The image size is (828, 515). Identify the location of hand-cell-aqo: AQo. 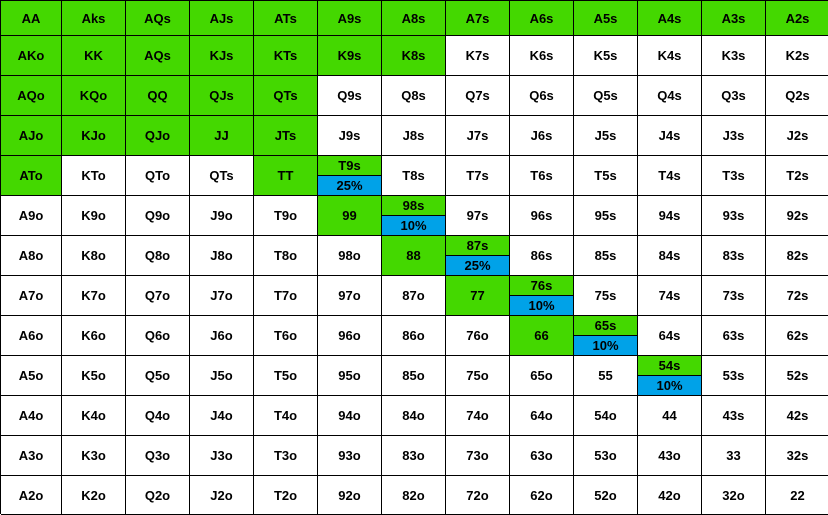
(31, 96).